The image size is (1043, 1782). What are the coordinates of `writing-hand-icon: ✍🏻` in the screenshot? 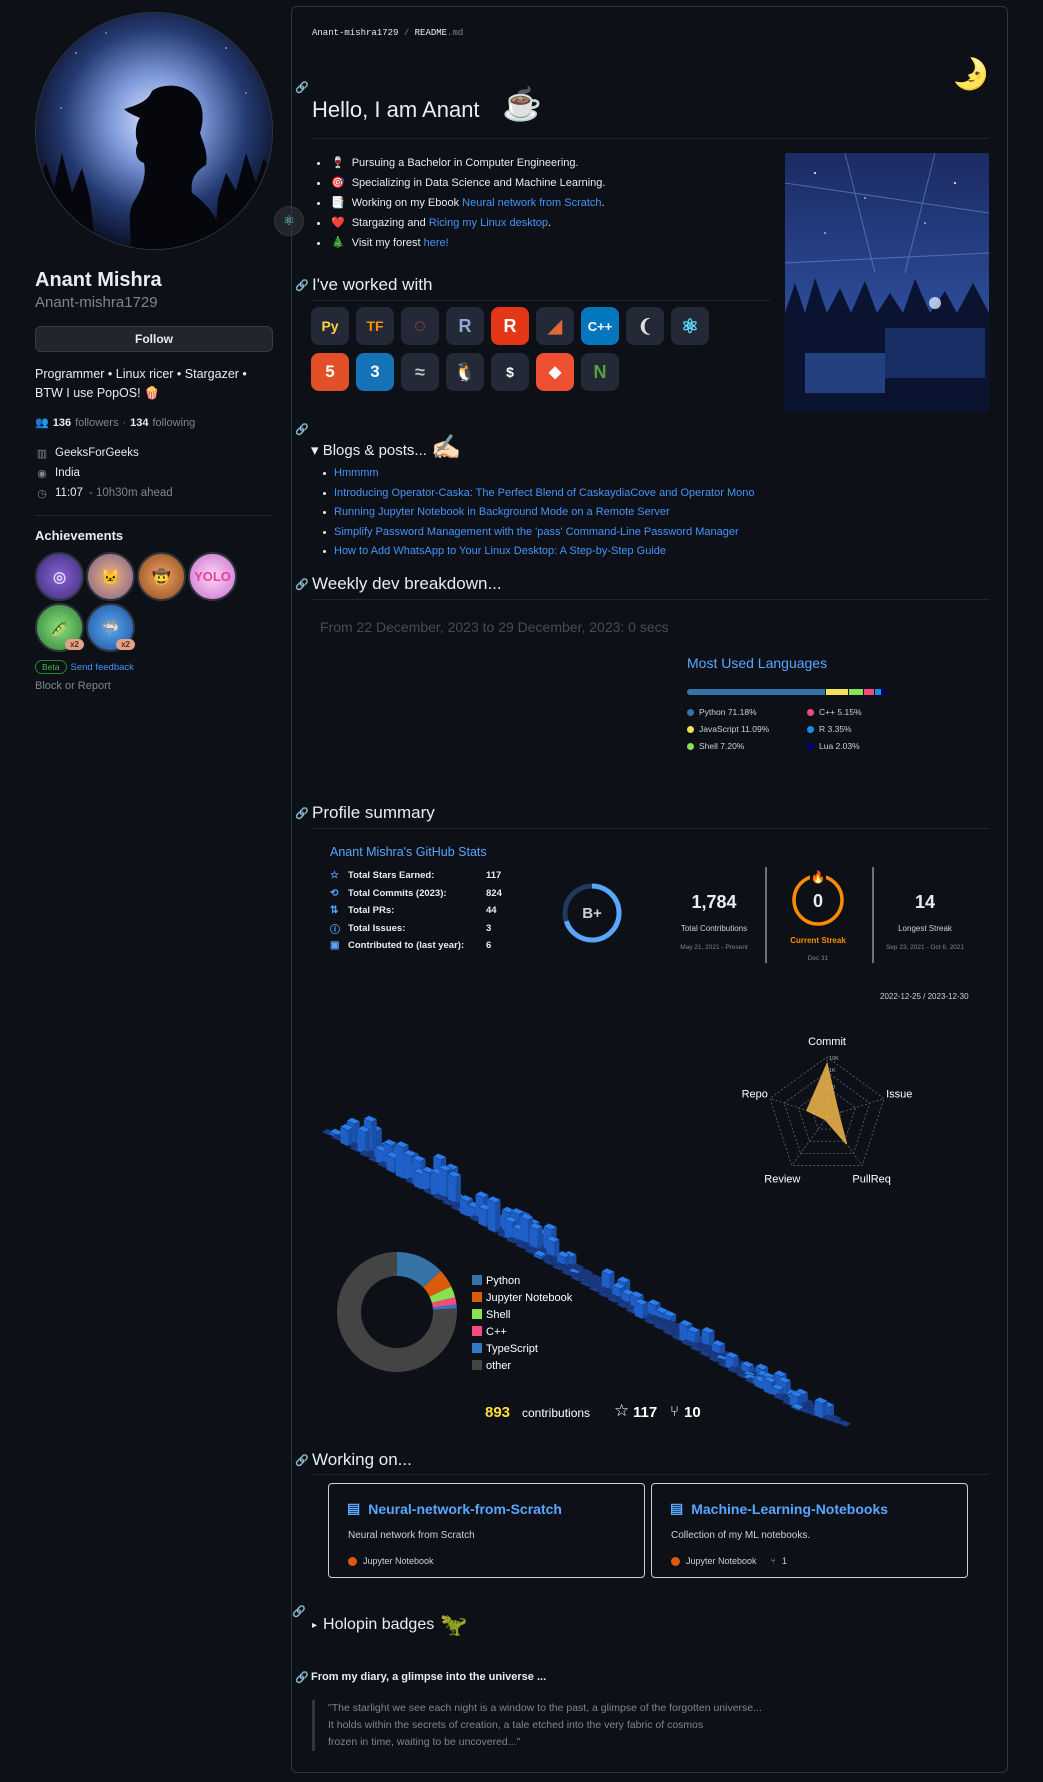 It's located at (446, 447).